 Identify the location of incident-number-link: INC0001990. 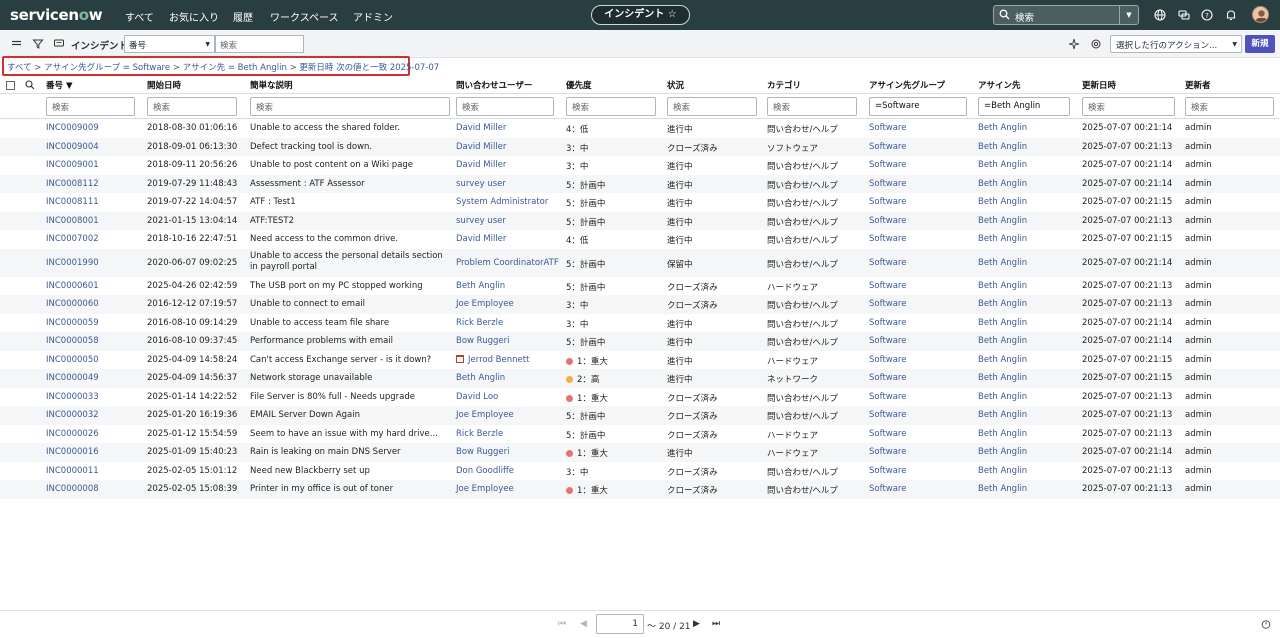
(72, 263).